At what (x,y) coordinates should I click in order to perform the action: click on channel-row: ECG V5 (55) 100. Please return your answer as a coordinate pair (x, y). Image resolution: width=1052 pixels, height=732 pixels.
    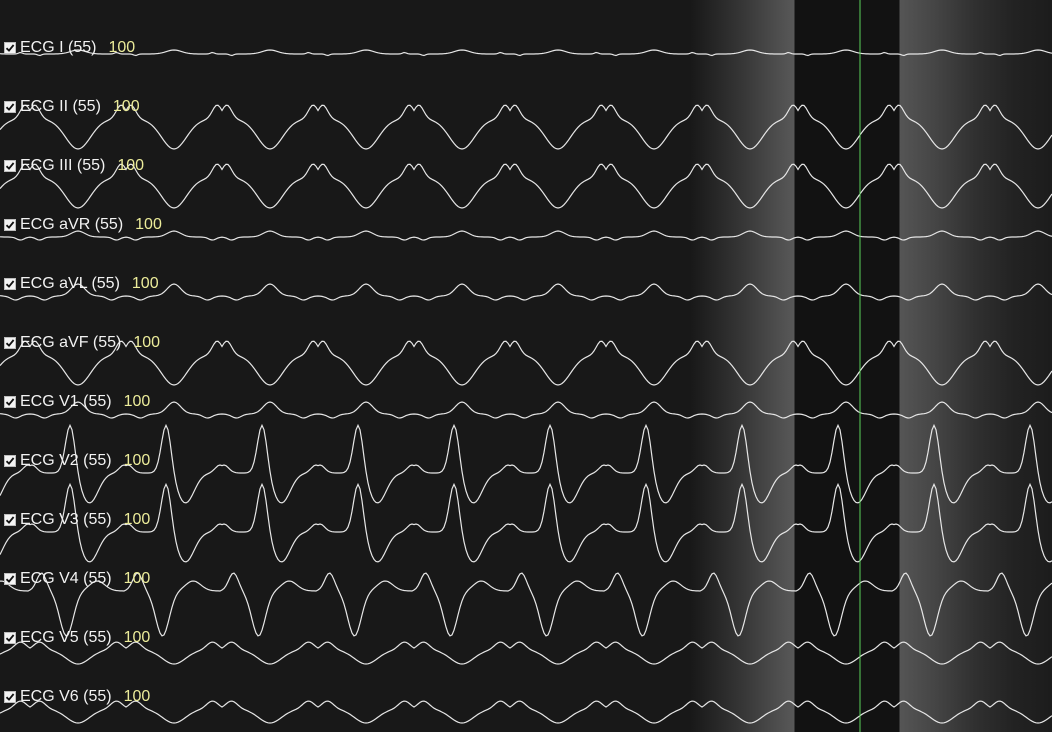
    Looking at the image, I should click on (77, 638).